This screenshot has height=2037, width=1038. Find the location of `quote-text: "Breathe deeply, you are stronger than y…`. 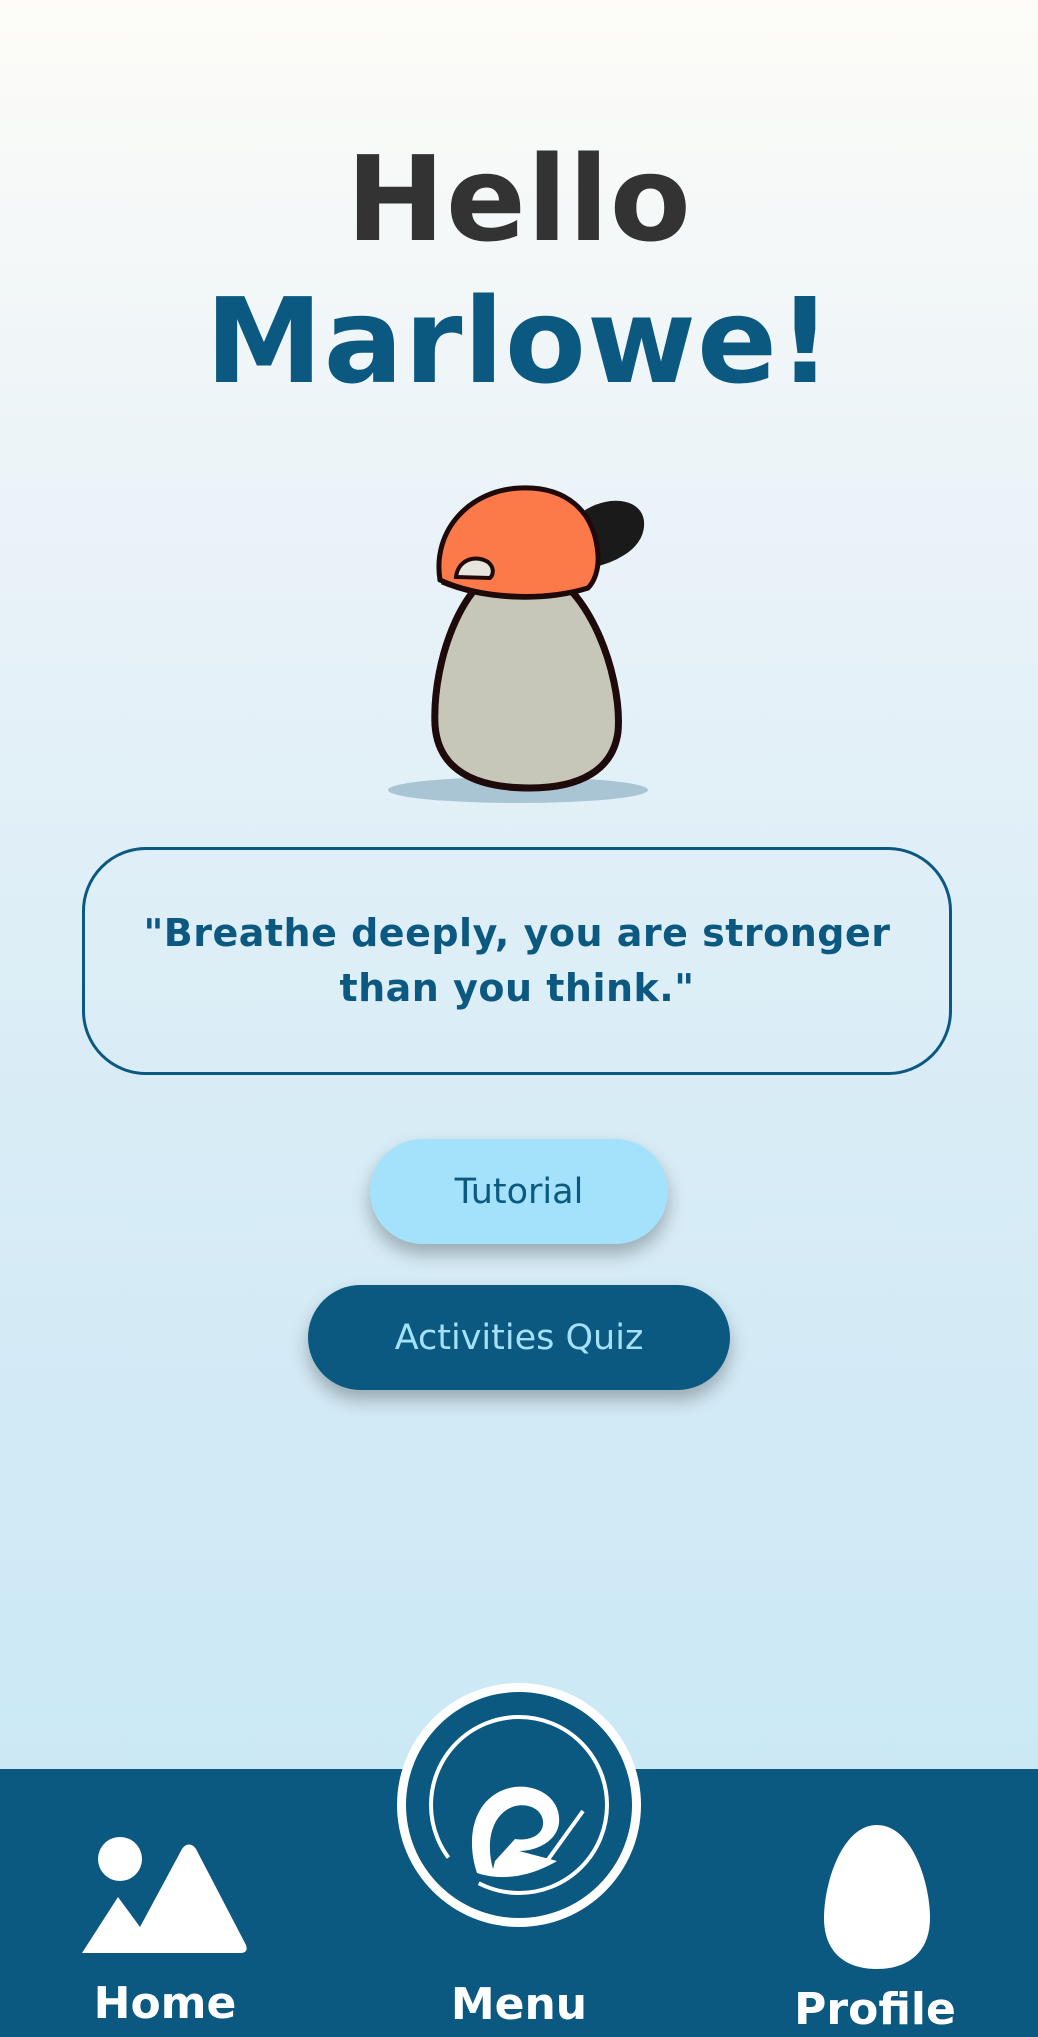

quote-text: "Breathe deeply, you are stronger than y… is located at coordinates (517, 960).